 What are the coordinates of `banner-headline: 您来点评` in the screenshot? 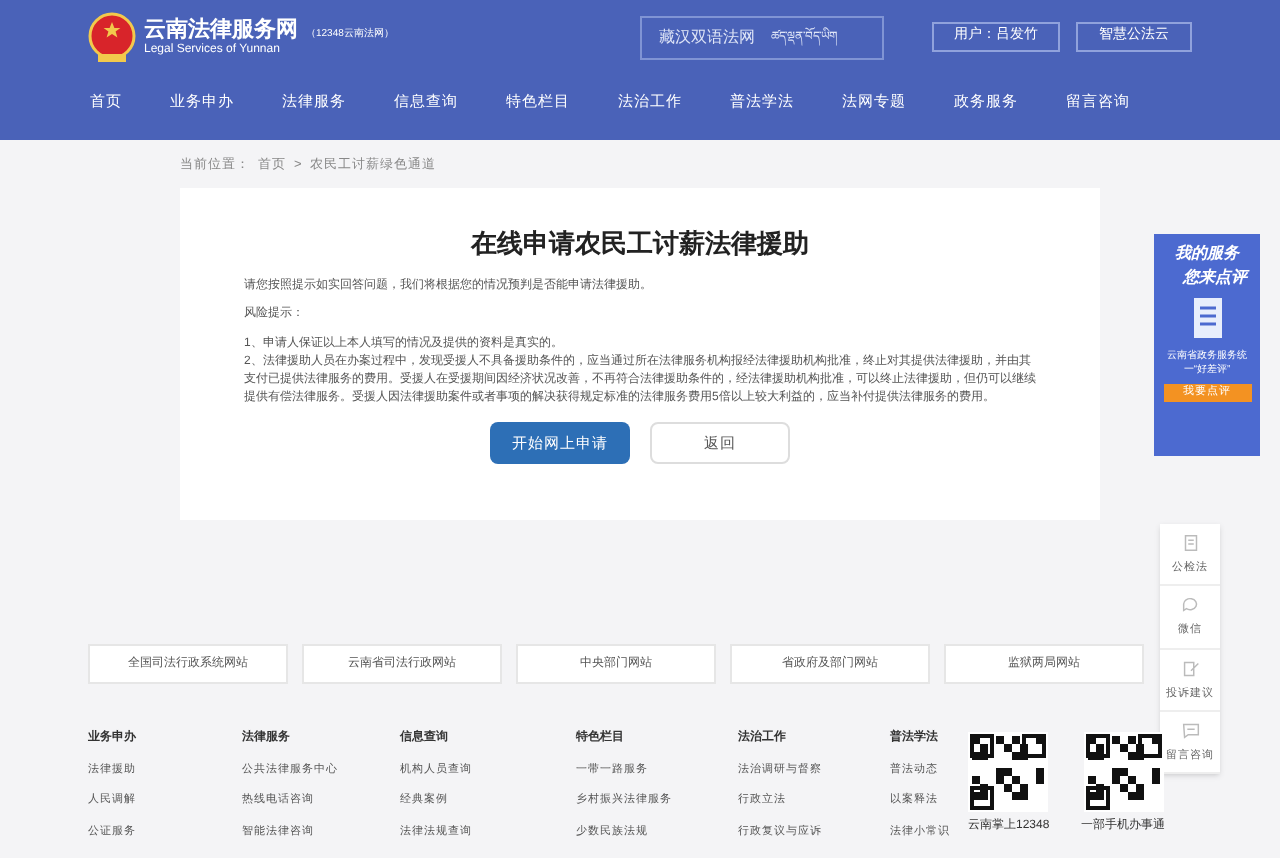 It's located at (1215, 278).